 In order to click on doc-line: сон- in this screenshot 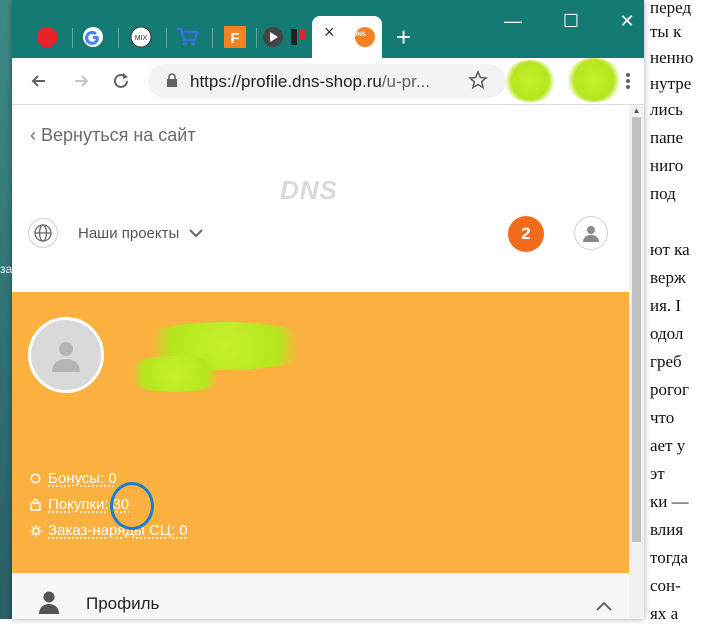, I will do `click(665, 585)`.